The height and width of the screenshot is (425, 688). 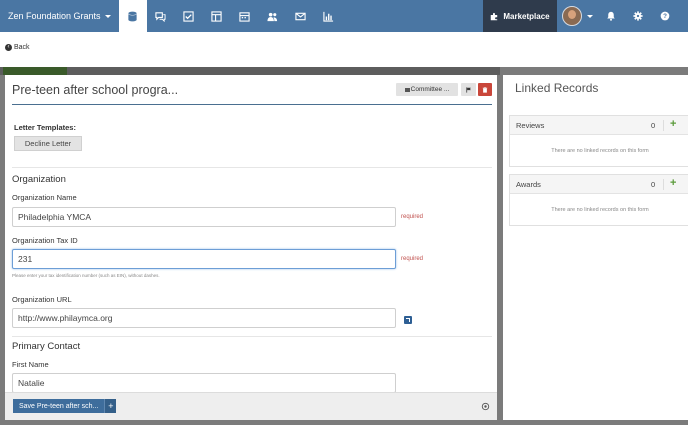 I want to click on url-field: http://www.philaymca.org, so click(x=204, y=318).